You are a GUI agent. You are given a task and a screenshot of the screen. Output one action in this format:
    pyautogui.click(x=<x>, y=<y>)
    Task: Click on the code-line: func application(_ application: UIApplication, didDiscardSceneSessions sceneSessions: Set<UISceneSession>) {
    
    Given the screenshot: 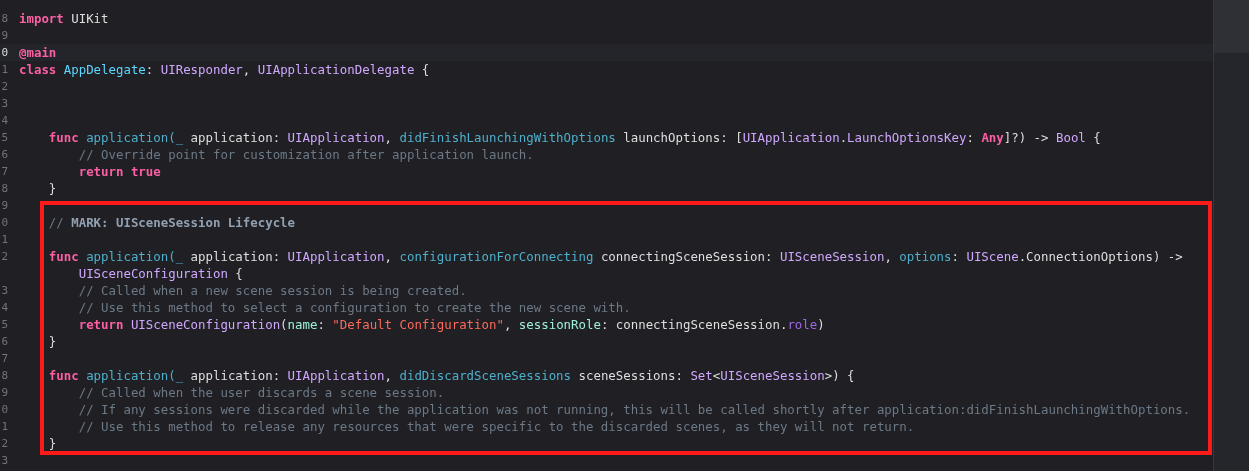 What is the action you would take?
    pyautogui.click(x=451, y=375)
    